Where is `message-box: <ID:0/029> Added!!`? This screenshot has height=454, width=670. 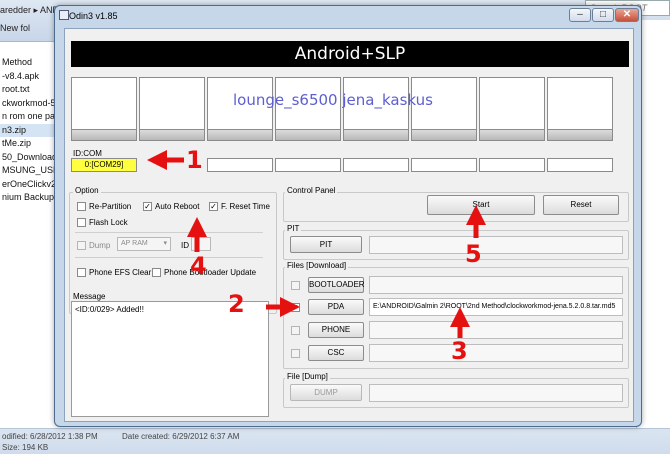
message-box: <ID:0/029> Added!! is located at coordinates (170, 359).